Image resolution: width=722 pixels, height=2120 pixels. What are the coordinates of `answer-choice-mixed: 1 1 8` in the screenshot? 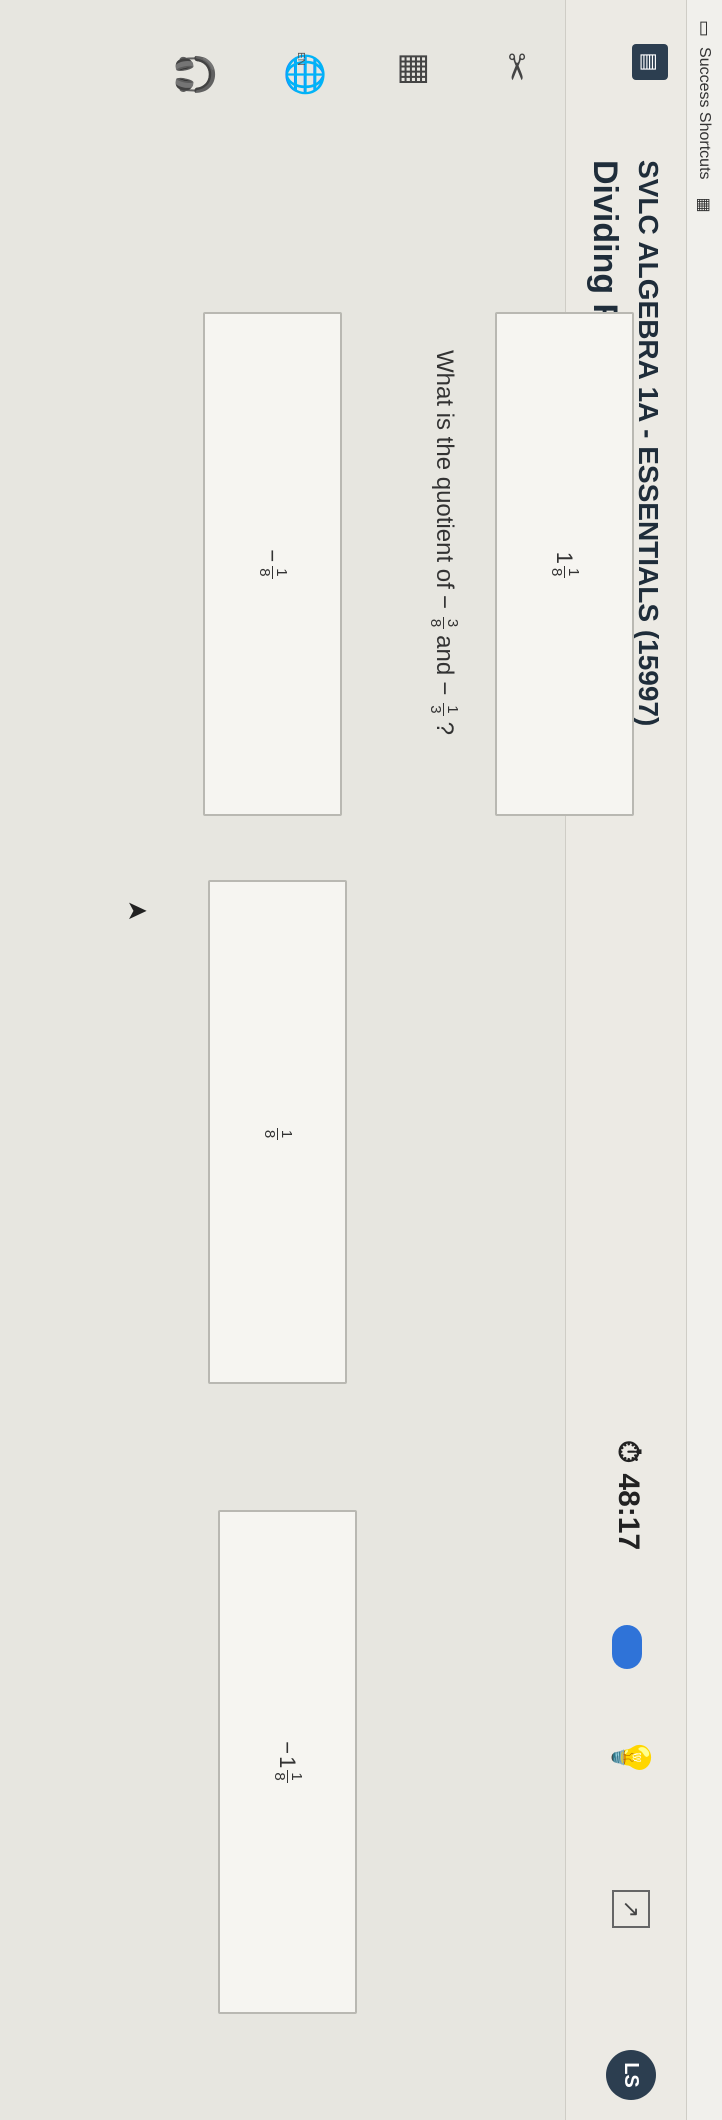 It's located at (564, 564).